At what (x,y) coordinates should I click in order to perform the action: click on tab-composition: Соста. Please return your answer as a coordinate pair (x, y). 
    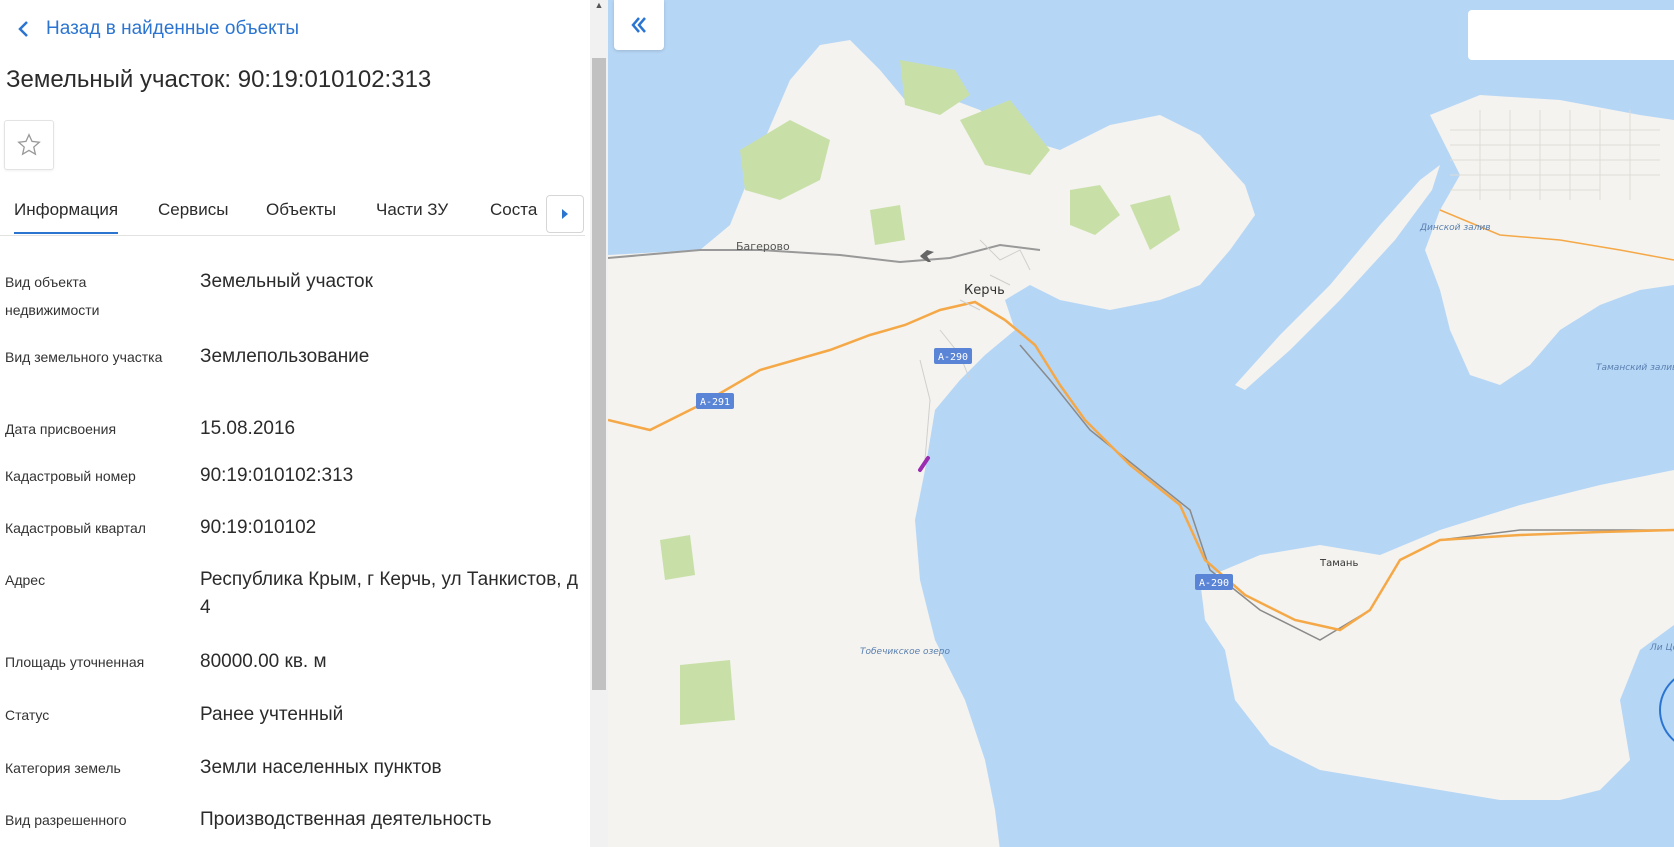
    Looking at the image, I should click on (513, 210).